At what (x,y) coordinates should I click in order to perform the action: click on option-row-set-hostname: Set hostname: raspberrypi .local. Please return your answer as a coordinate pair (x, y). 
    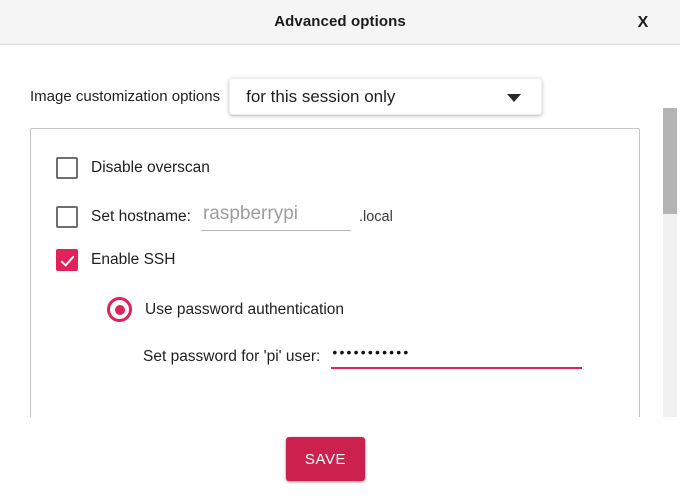
    Looking at the image, I should click on (224, 217).